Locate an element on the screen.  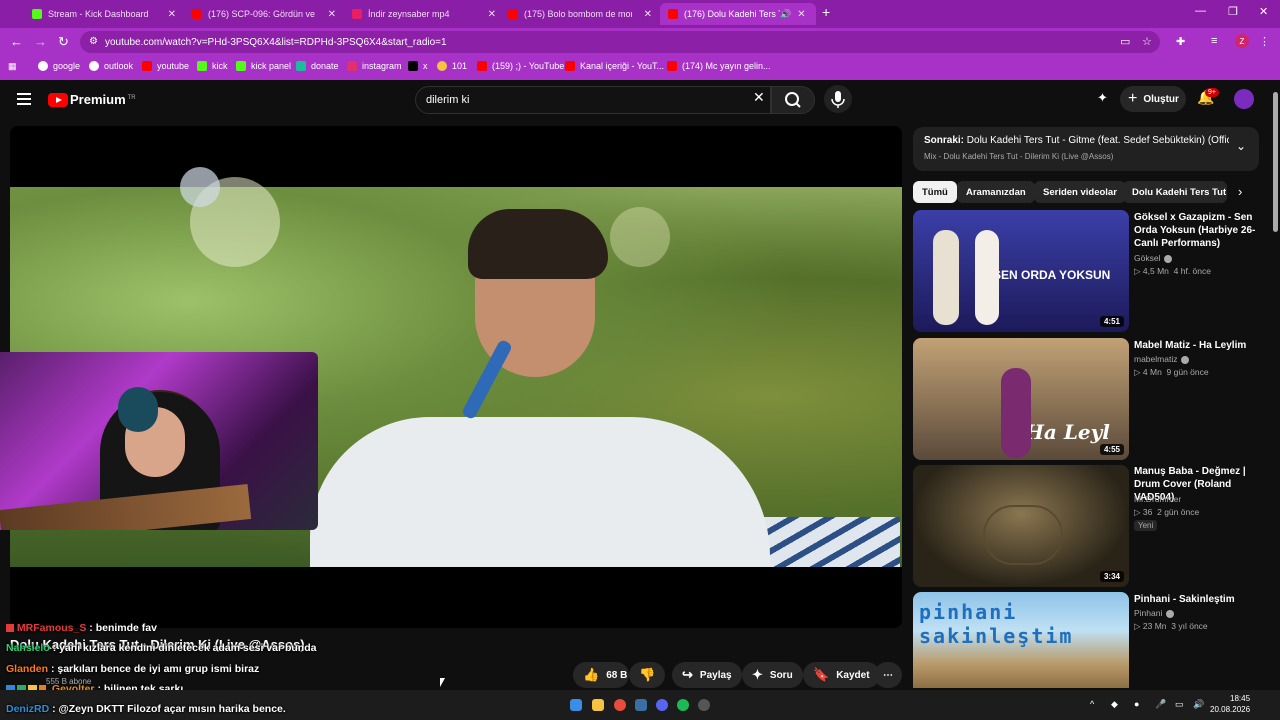
dislike-button: 👎 is located at coordinates (647, 675).